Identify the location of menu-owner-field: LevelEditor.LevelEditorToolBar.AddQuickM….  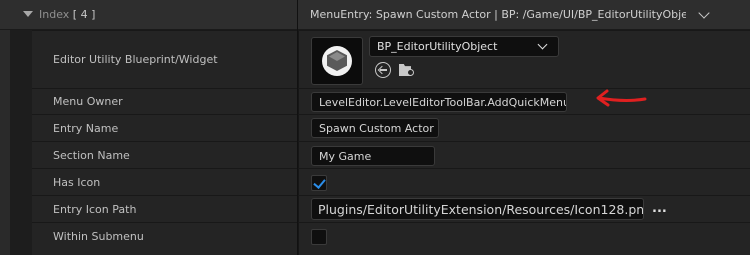
(439, 102).